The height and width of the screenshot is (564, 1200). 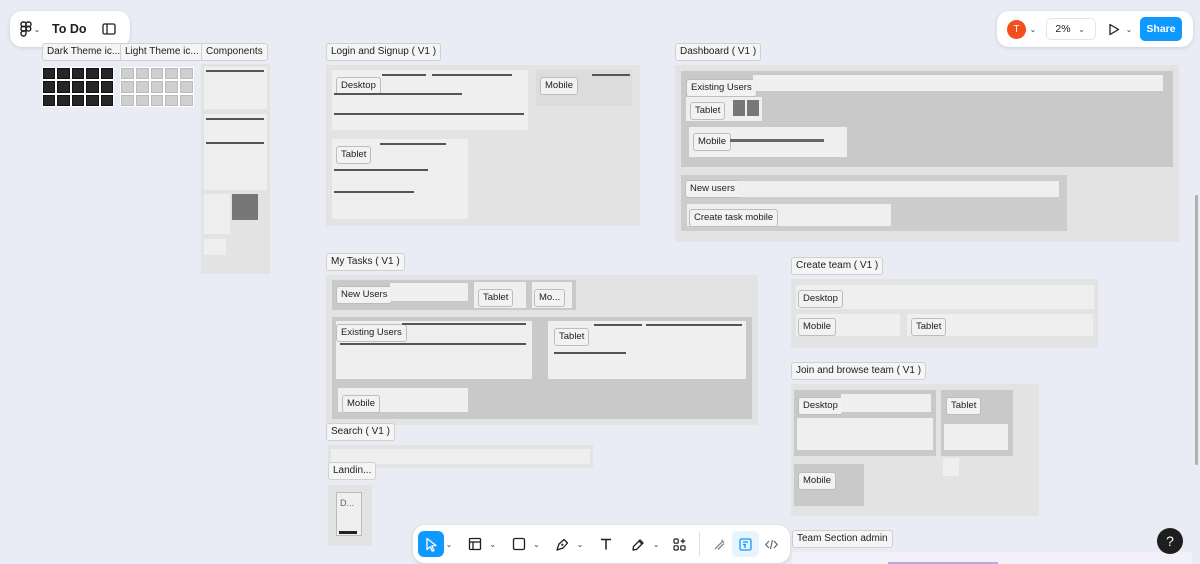 What do you see at coordinates (865, 434) in the screenshot?
I see `screens-strip` at bounding box center [865, 434].